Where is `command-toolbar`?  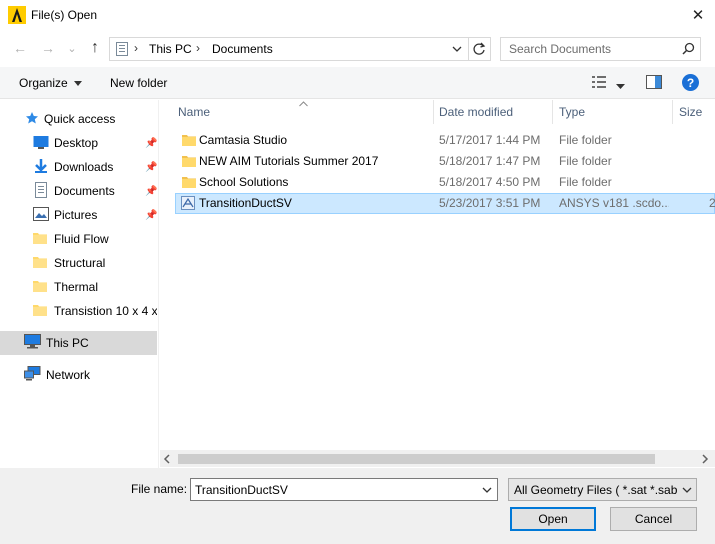
command-toolbar is located at coordinates (357, 83).